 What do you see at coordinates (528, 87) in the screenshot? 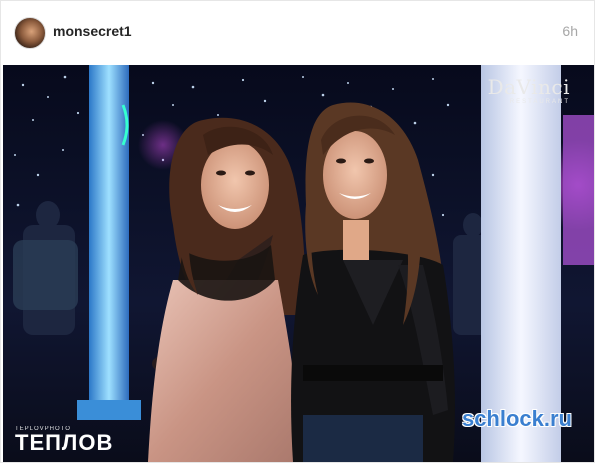
I see `brand-watermark-text: DaVinci` at bounding box center [528, 87].